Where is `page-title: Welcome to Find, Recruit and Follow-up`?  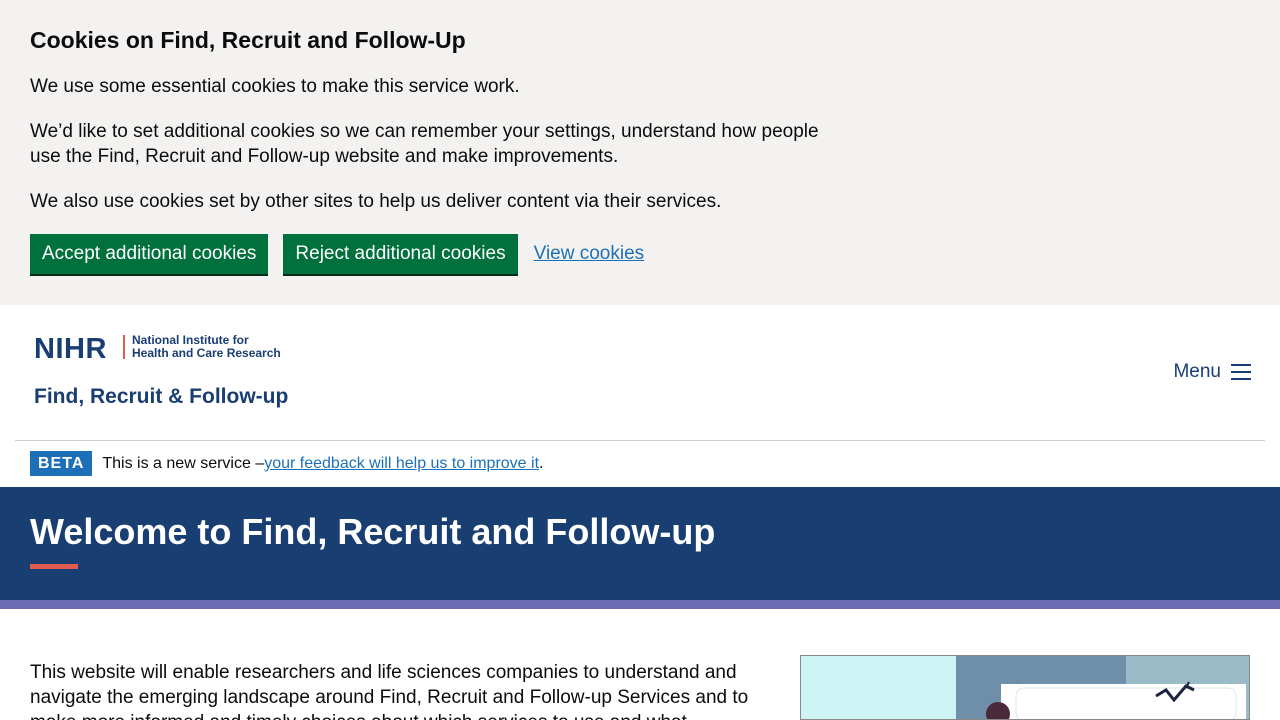
page-title: Welcome to Find, Recruit and Follow-up is located at coordinates (373, 531).